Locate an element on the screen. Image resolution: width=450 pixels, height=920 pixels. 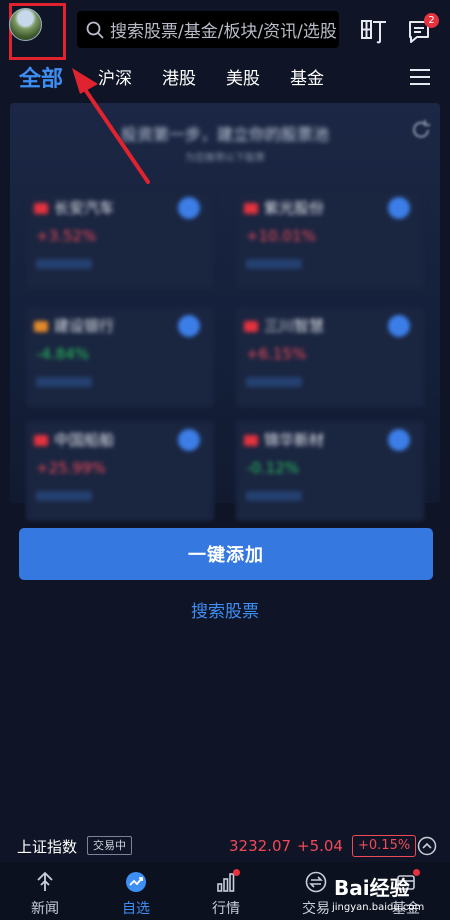
index-price: 3232.07 is located at coordinates (260, 846).